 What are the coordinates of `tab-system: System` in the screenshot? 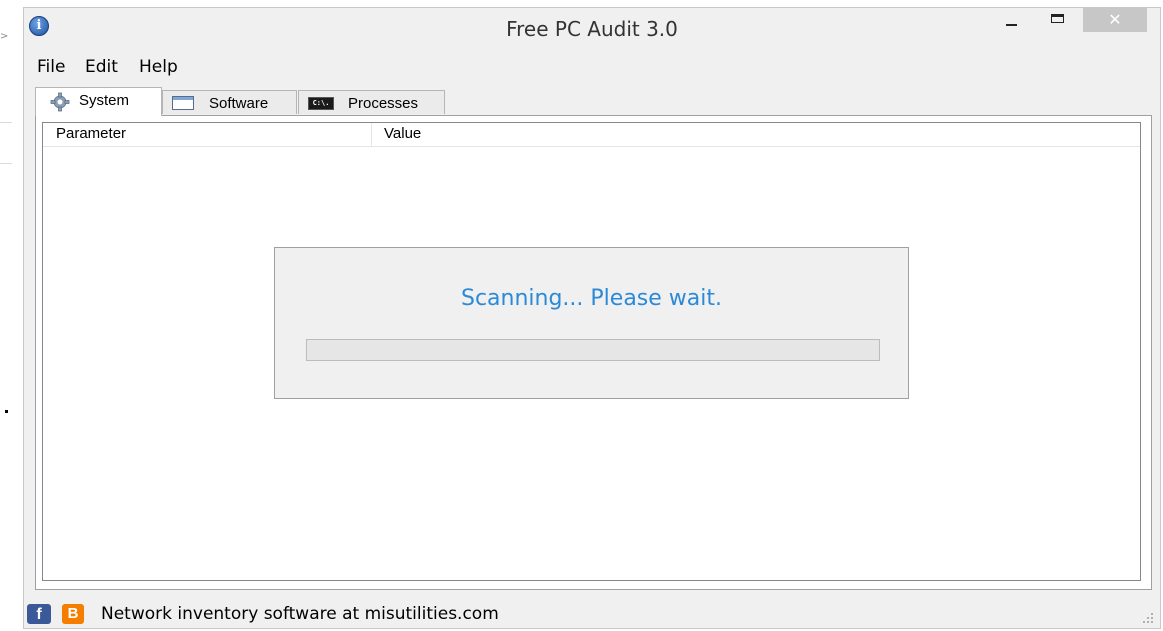 It's located at (98, 101).